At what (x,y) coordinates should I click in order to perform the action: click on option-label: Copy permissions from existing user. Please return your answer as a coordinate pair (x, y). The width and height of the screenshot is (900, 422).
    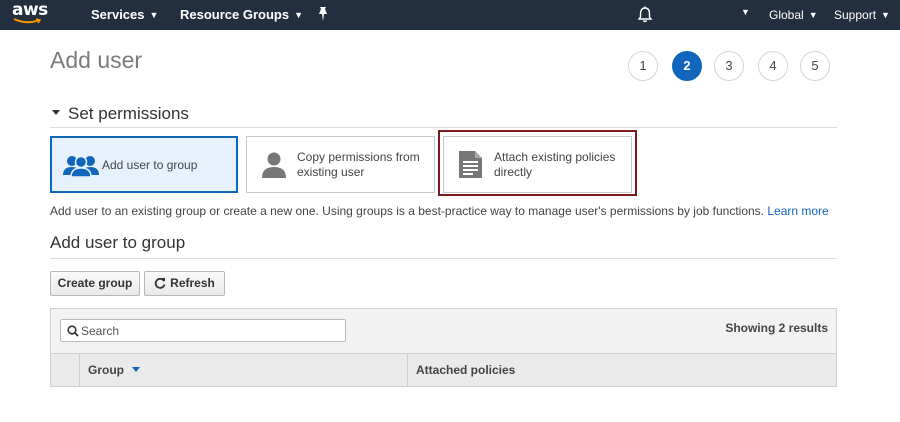
    Looking at the image, I should click on (358, 164).